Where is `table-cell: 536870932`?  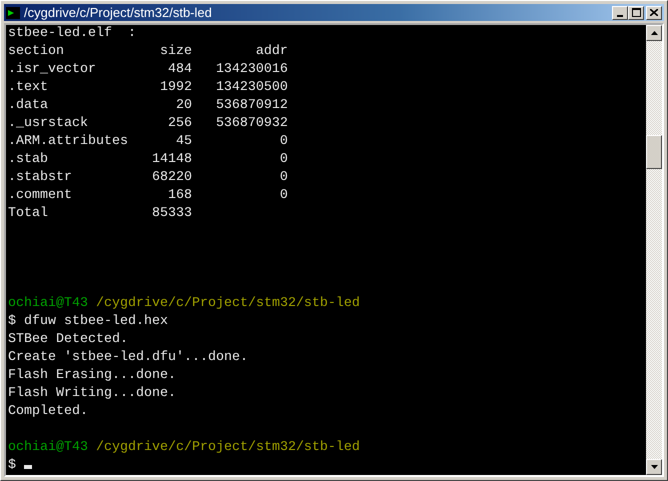 table-cell: 536870932 is located at coordinates (252, 123).